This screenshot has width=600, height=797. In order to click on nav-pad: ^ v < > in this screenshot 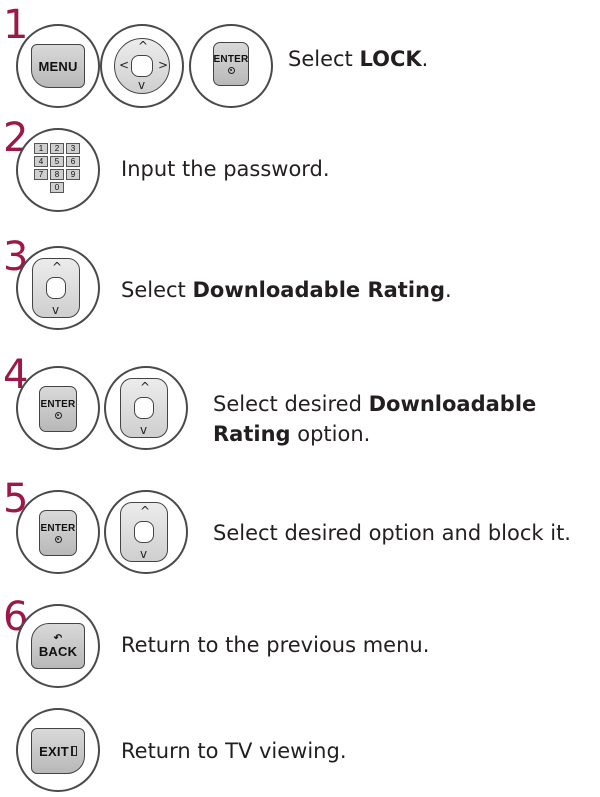, I will do `click(142, 66)`.